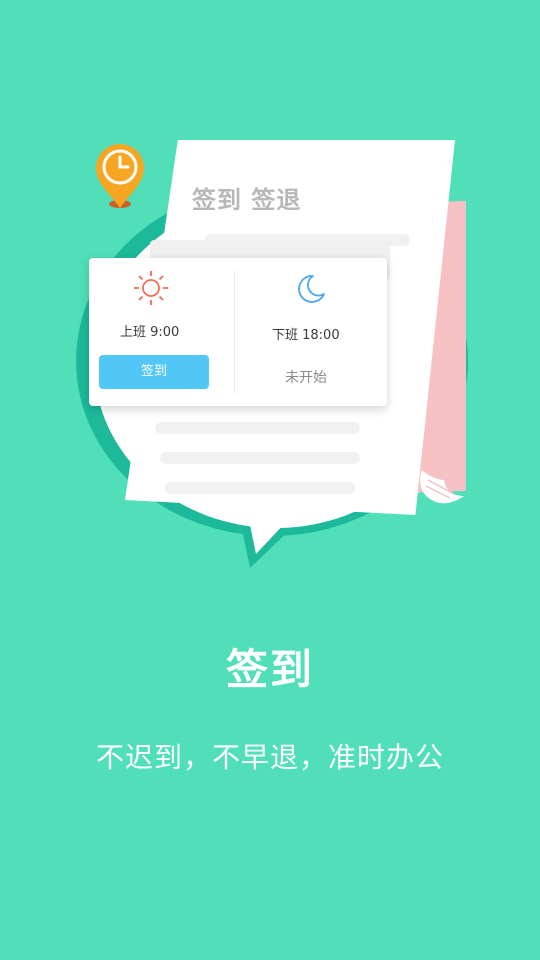 Image resolution: width=540 pixels, height=960 pixels. Describe the element at coordinates (151, 288) in the screenshot. I see `sun-icon` at that location.